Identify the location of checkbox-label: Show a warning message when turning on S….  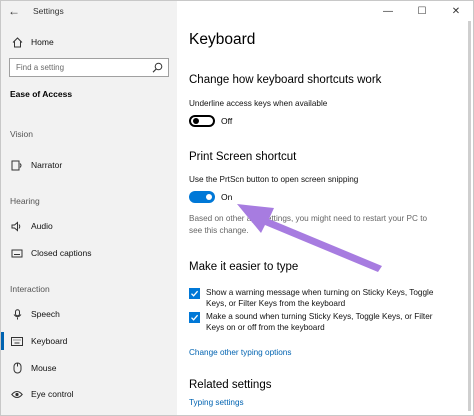
(320, 298).